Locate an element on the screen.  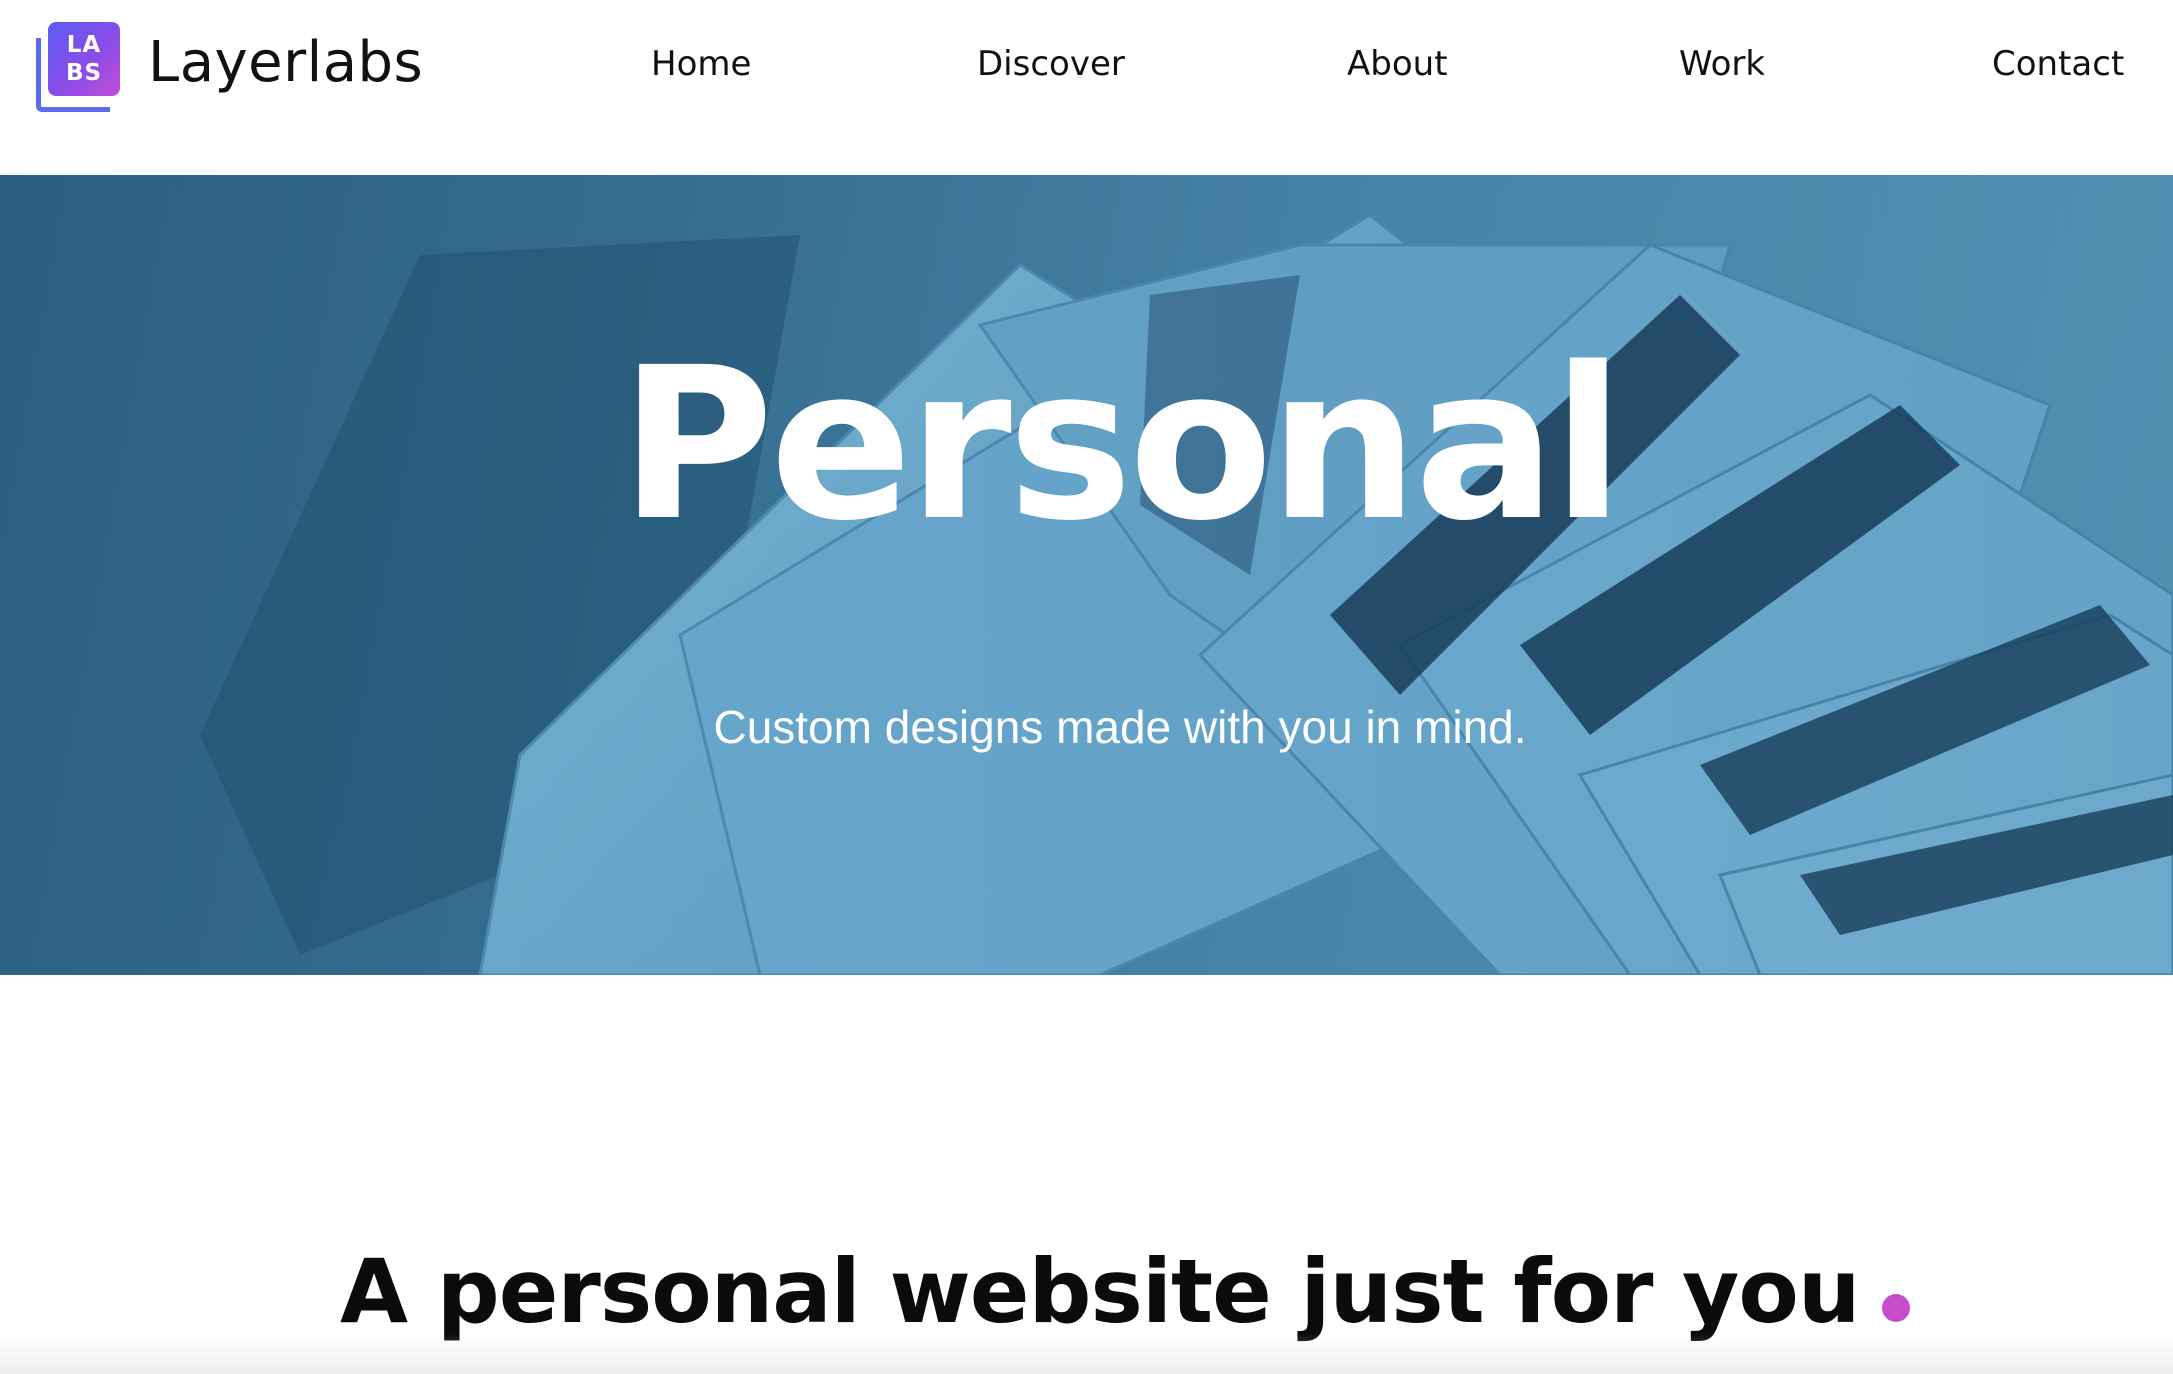
section-heading: A personal website just for you is located at coordinates (1125, 1291).